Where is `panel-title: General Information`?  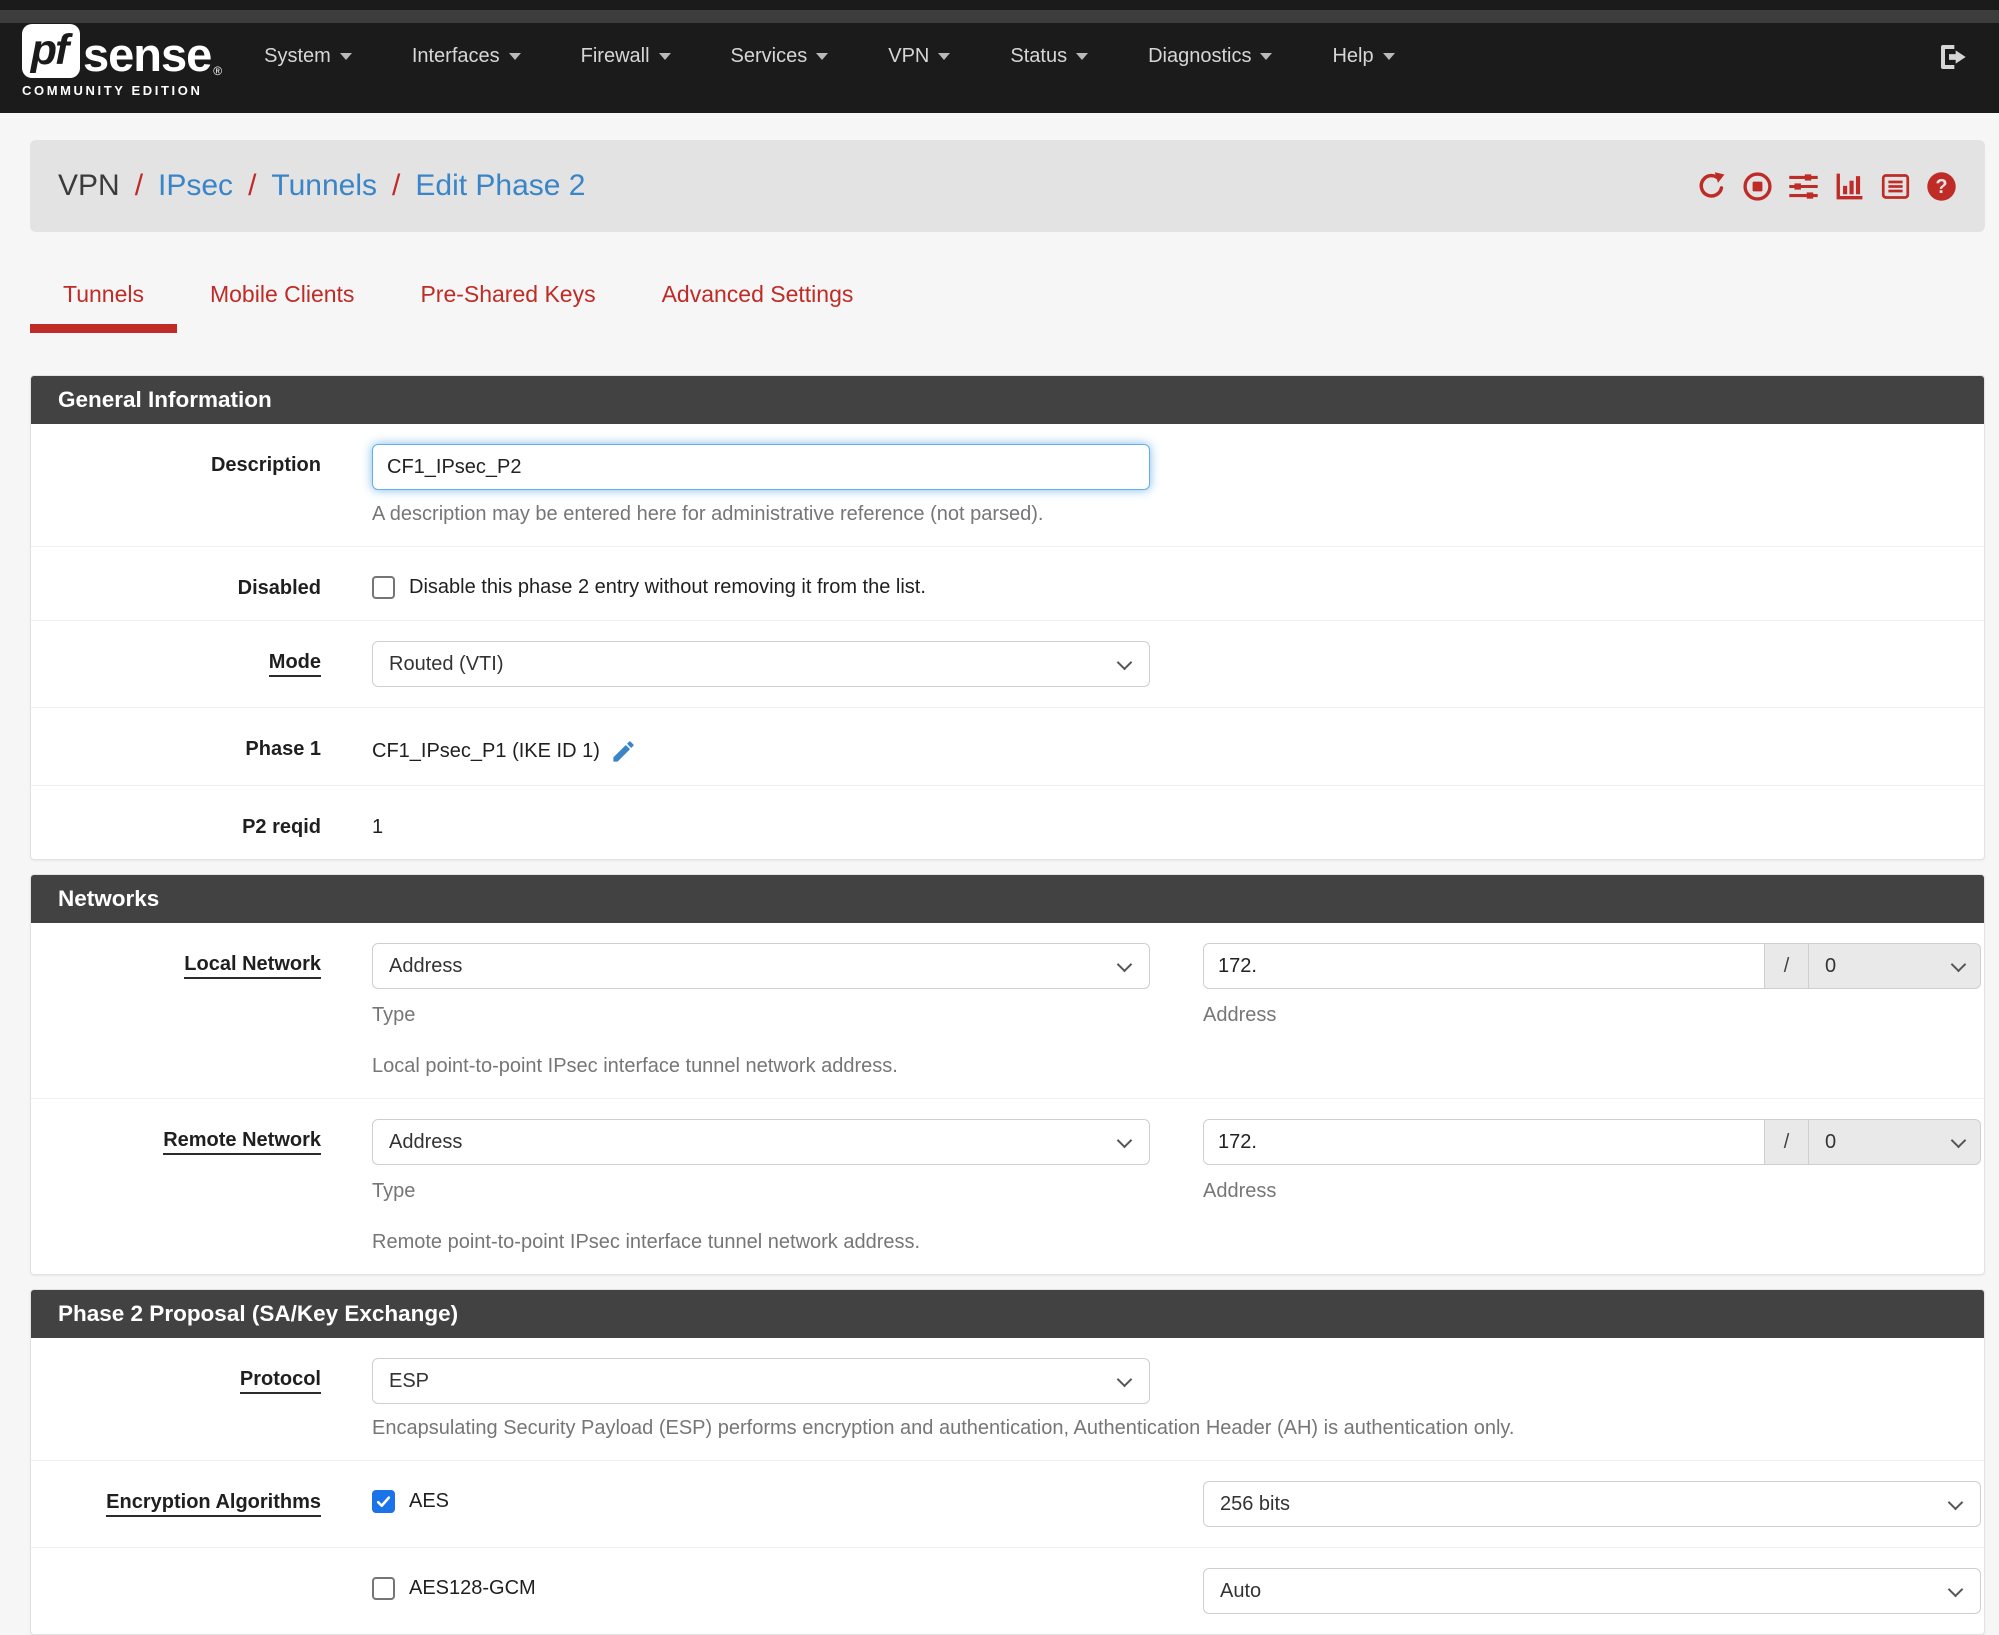
panel-title: General Information is located at coordinates (1007, 400).